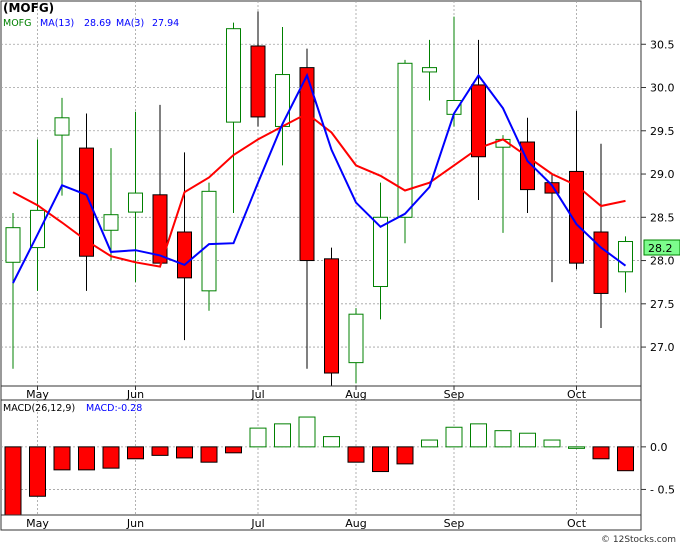  I want to click on macd-x-tick-label: Jun, so click(135, 523).